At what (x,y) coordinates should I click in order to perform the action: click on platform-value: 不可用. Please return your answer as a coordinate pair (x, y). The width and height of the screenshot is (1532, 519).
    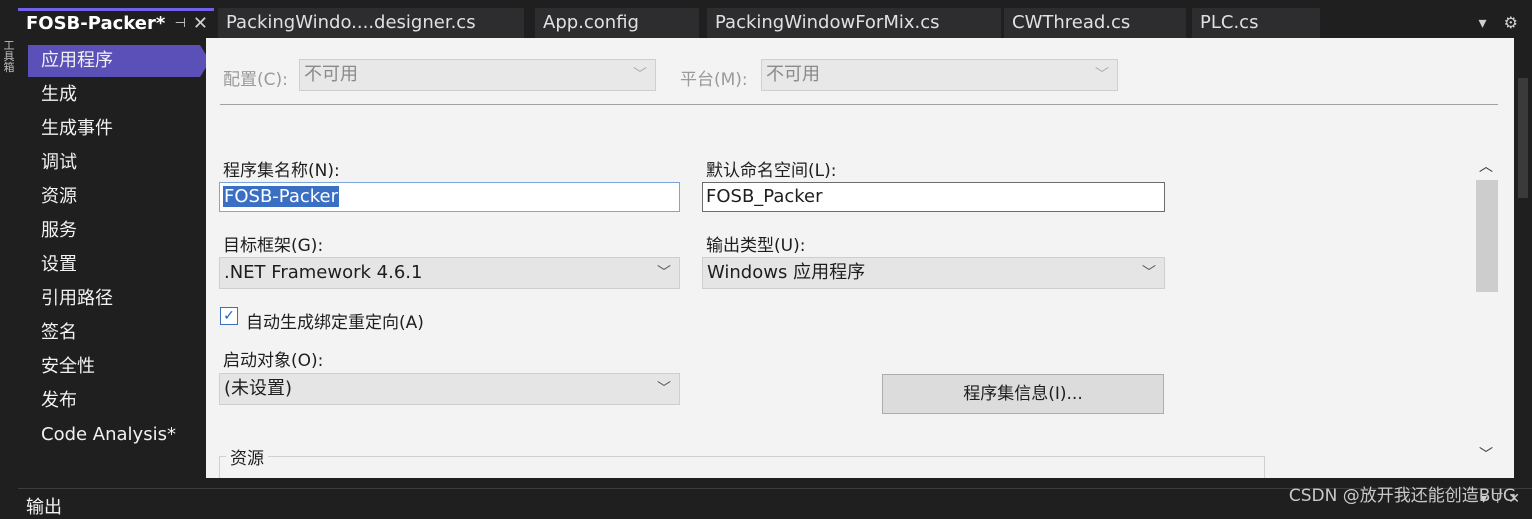
    Looking at the image, I should click on (793, 74).